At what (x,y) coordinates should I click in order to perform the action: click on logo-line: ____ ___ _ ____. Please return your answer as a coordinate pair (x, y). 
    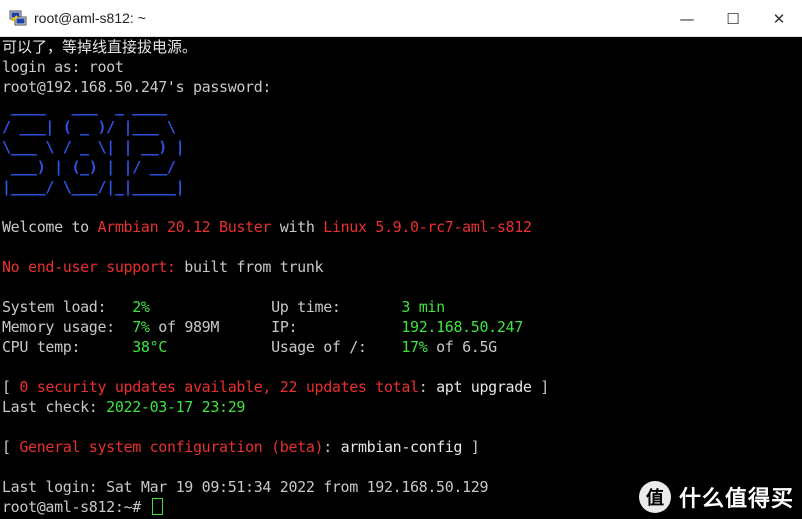
    Looking at the image, I should click on (93, 107).